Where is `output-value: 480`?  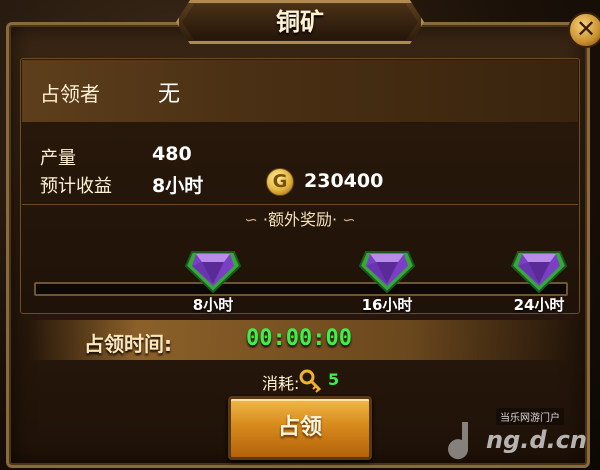
output-value: 480 is located at coordinates (172, 154).